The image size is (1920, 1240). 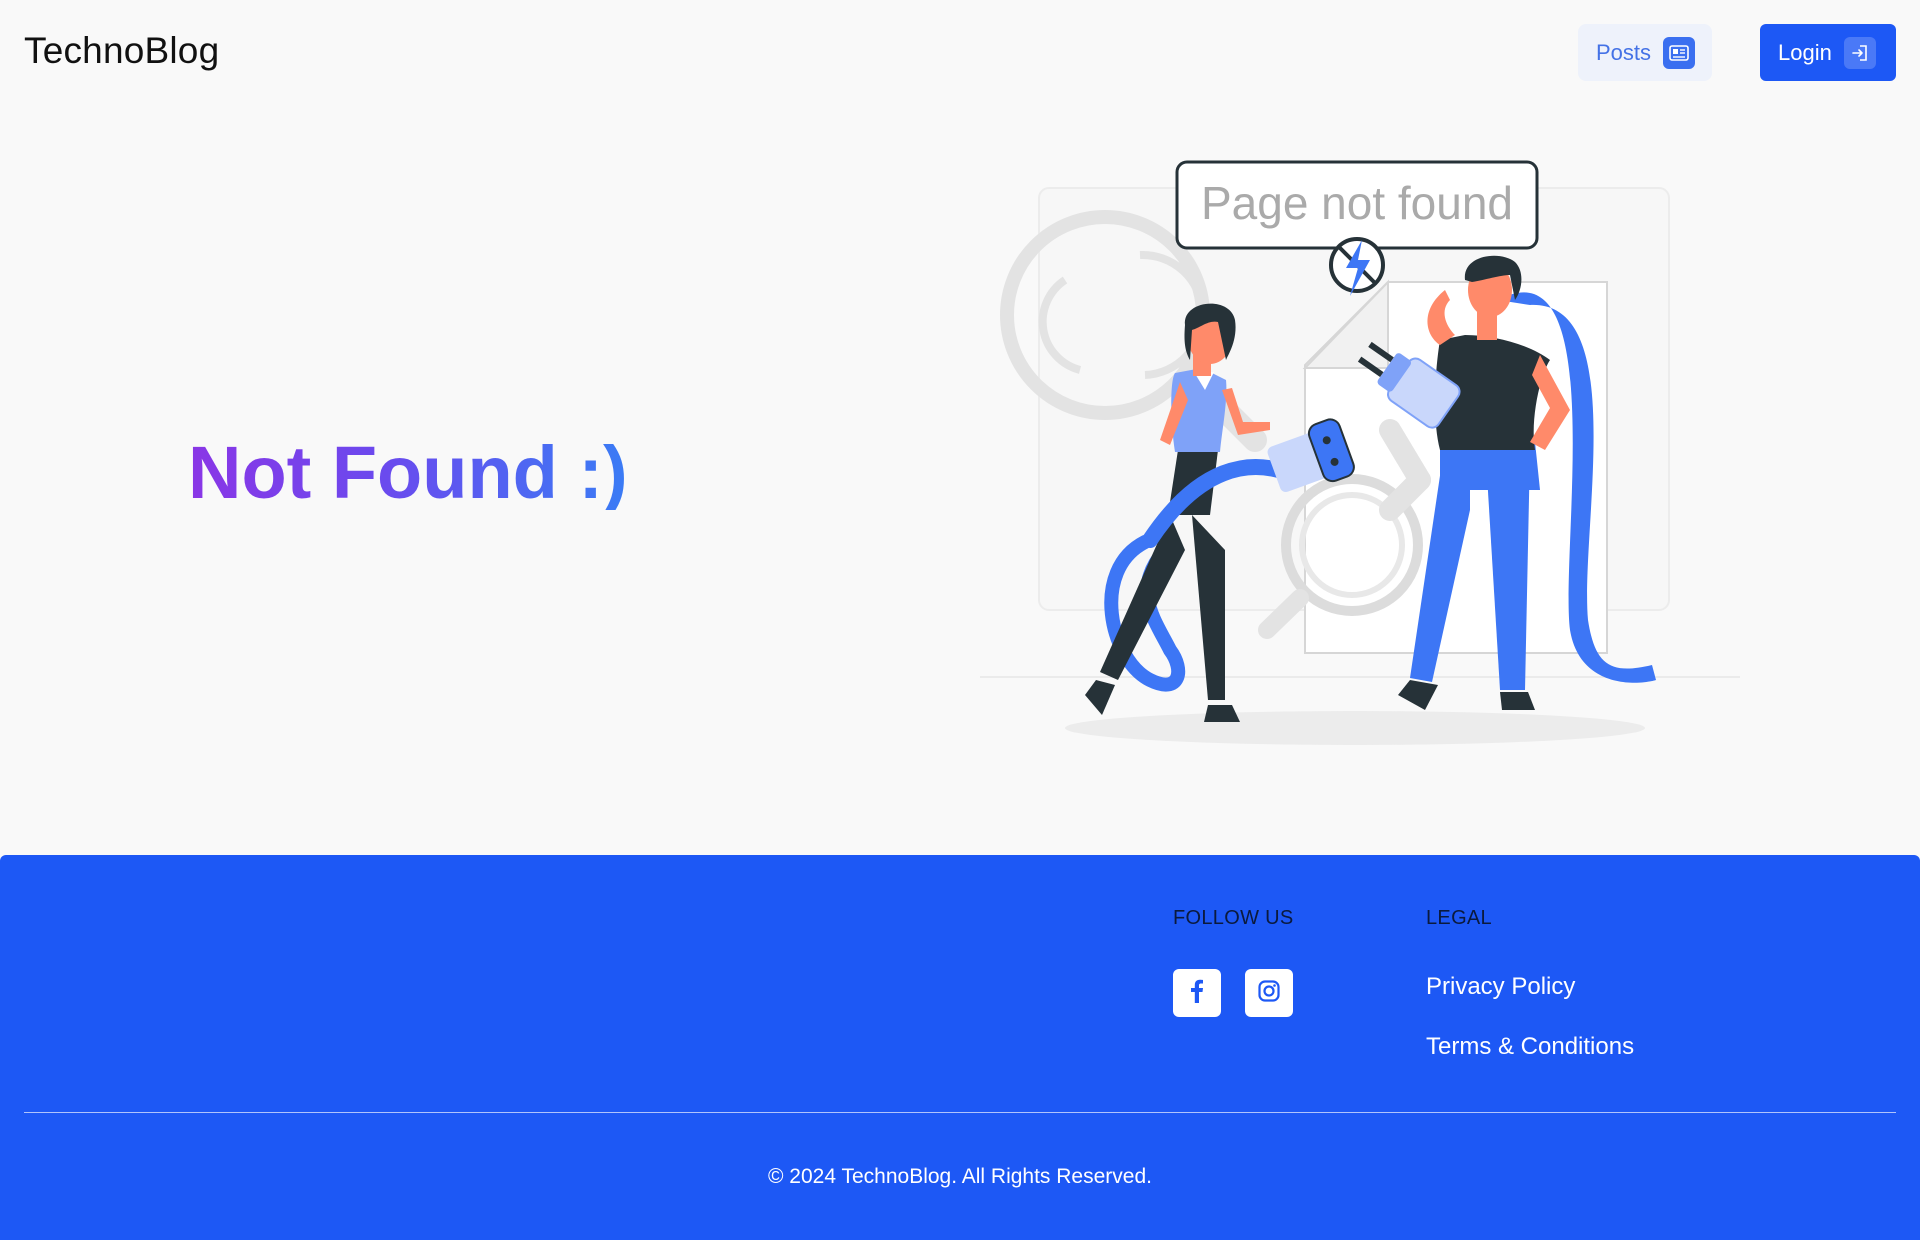 What do you see at coordinates (1624, 52) in the screenshot?
I see `posts-label: Posts` at bounding box center [1624, 52].